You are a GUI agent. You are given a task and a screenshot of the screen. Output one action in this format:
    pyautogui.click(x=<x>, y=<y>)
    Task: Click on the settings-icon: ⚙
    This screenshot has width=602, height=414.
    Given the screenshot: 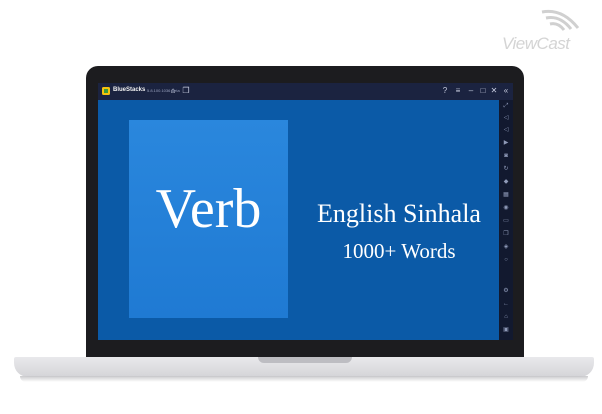 What is the action you would take?
    pyautogui.click(x=506, y=291)
    